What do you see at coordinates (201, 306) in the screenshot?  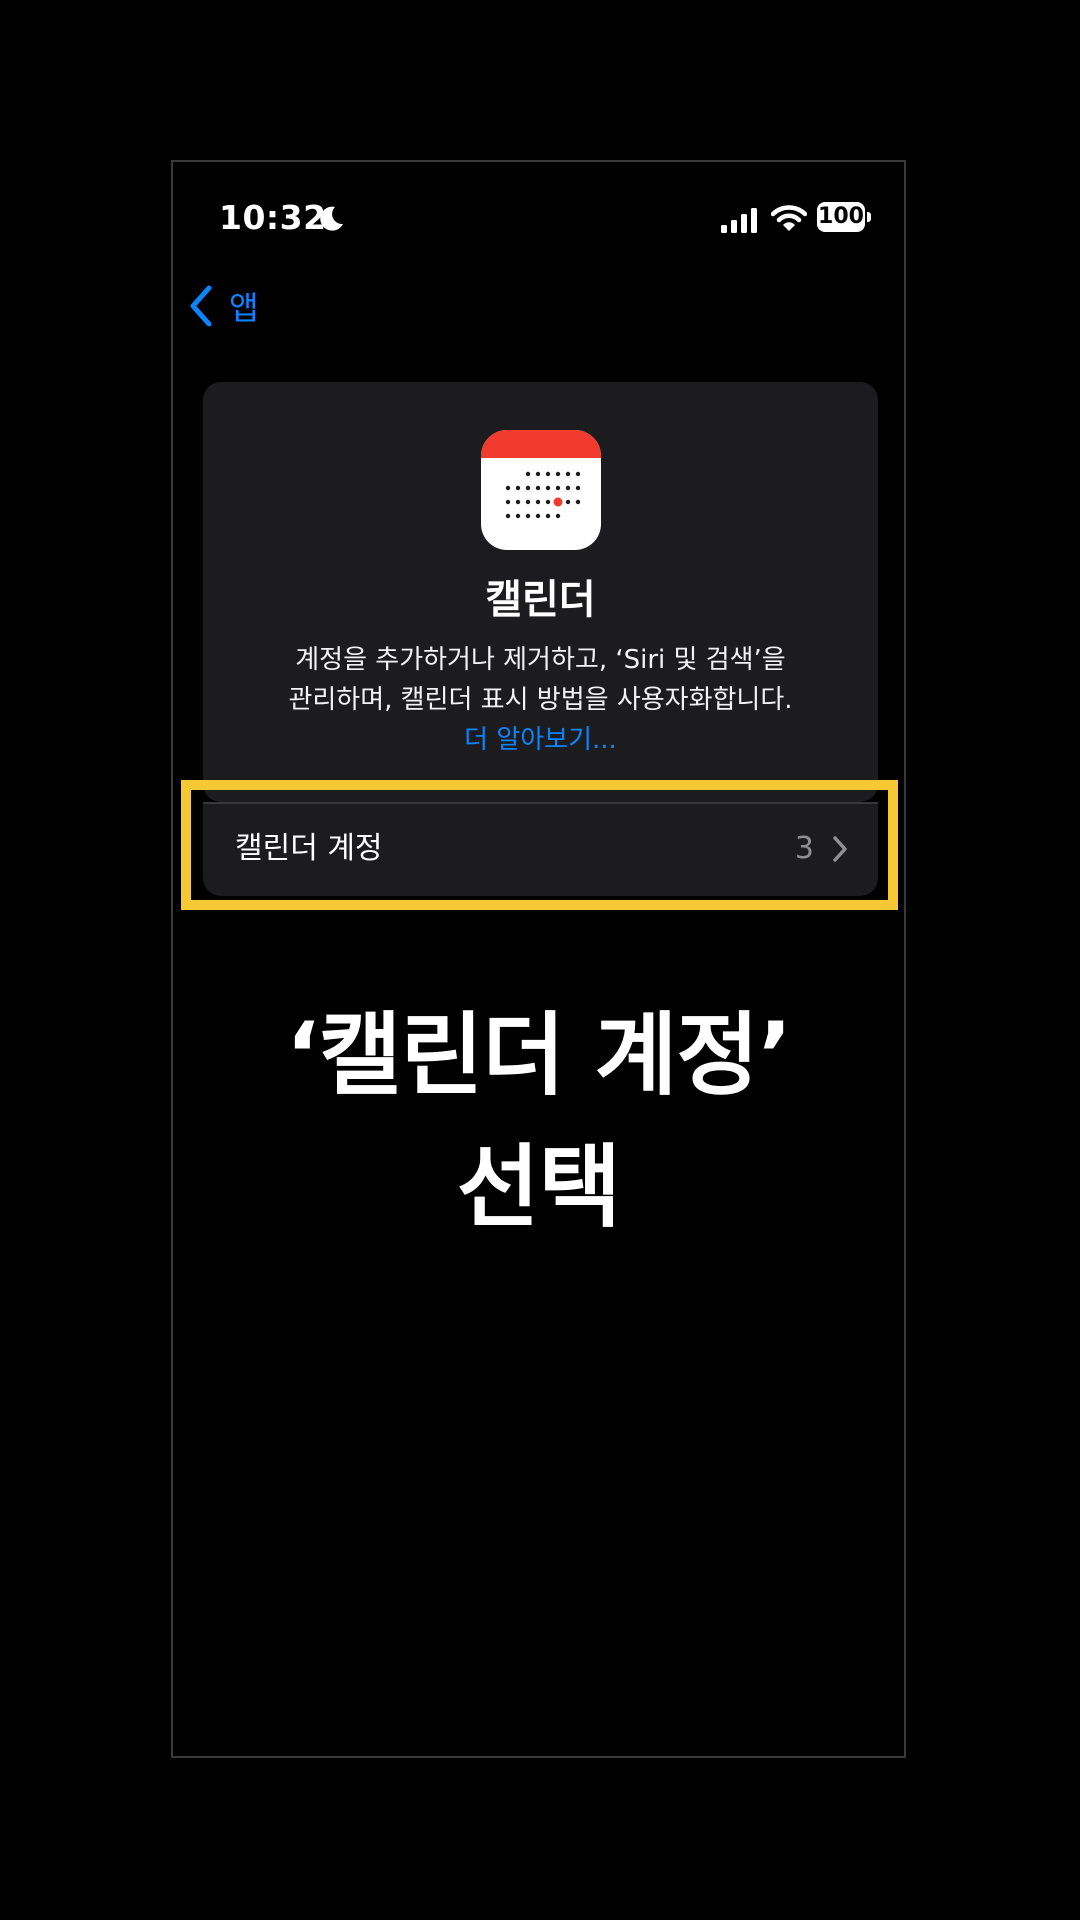 I see `chevron-left-icon` at bounding box center [201, 306].